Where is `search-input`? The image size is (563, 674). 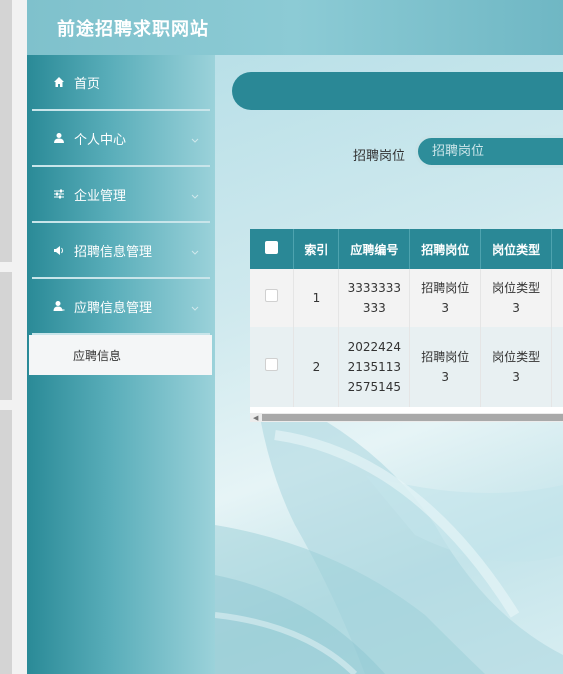 search-input is located at coordinates (489, 151).